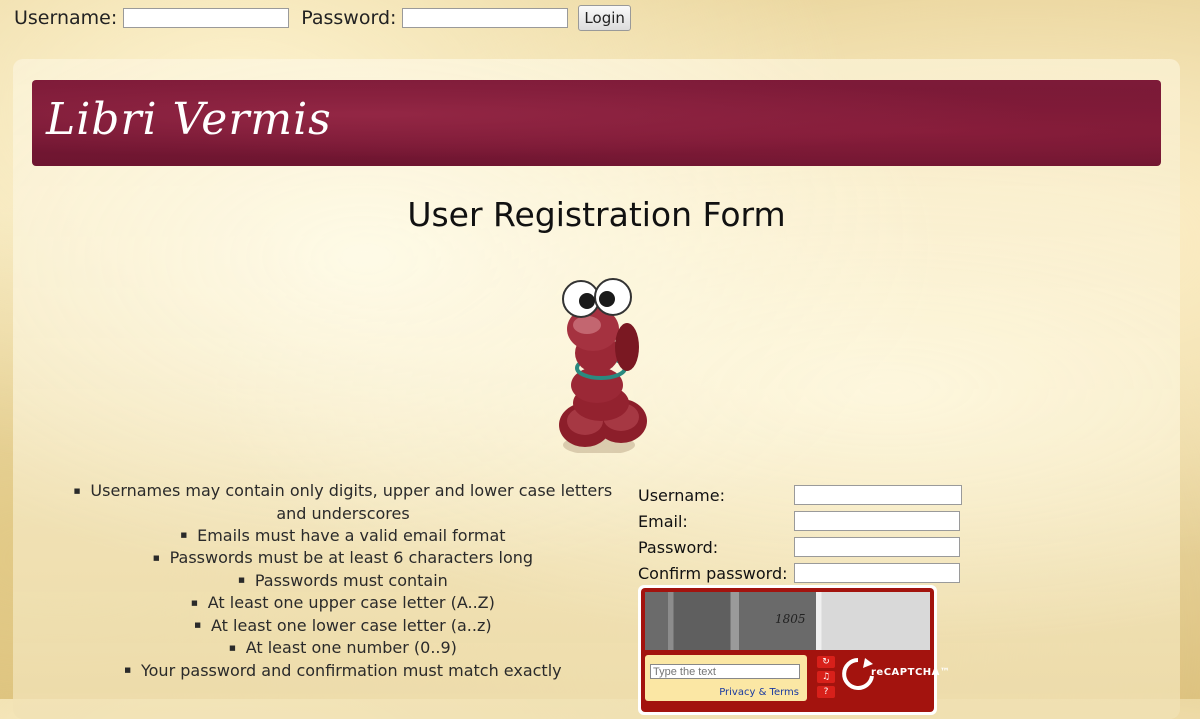  I want to click on recaptcha-frame: 1805 Privacy & Terms ↻ ♫ ? reCAPTCHA™, so click(795, 650).